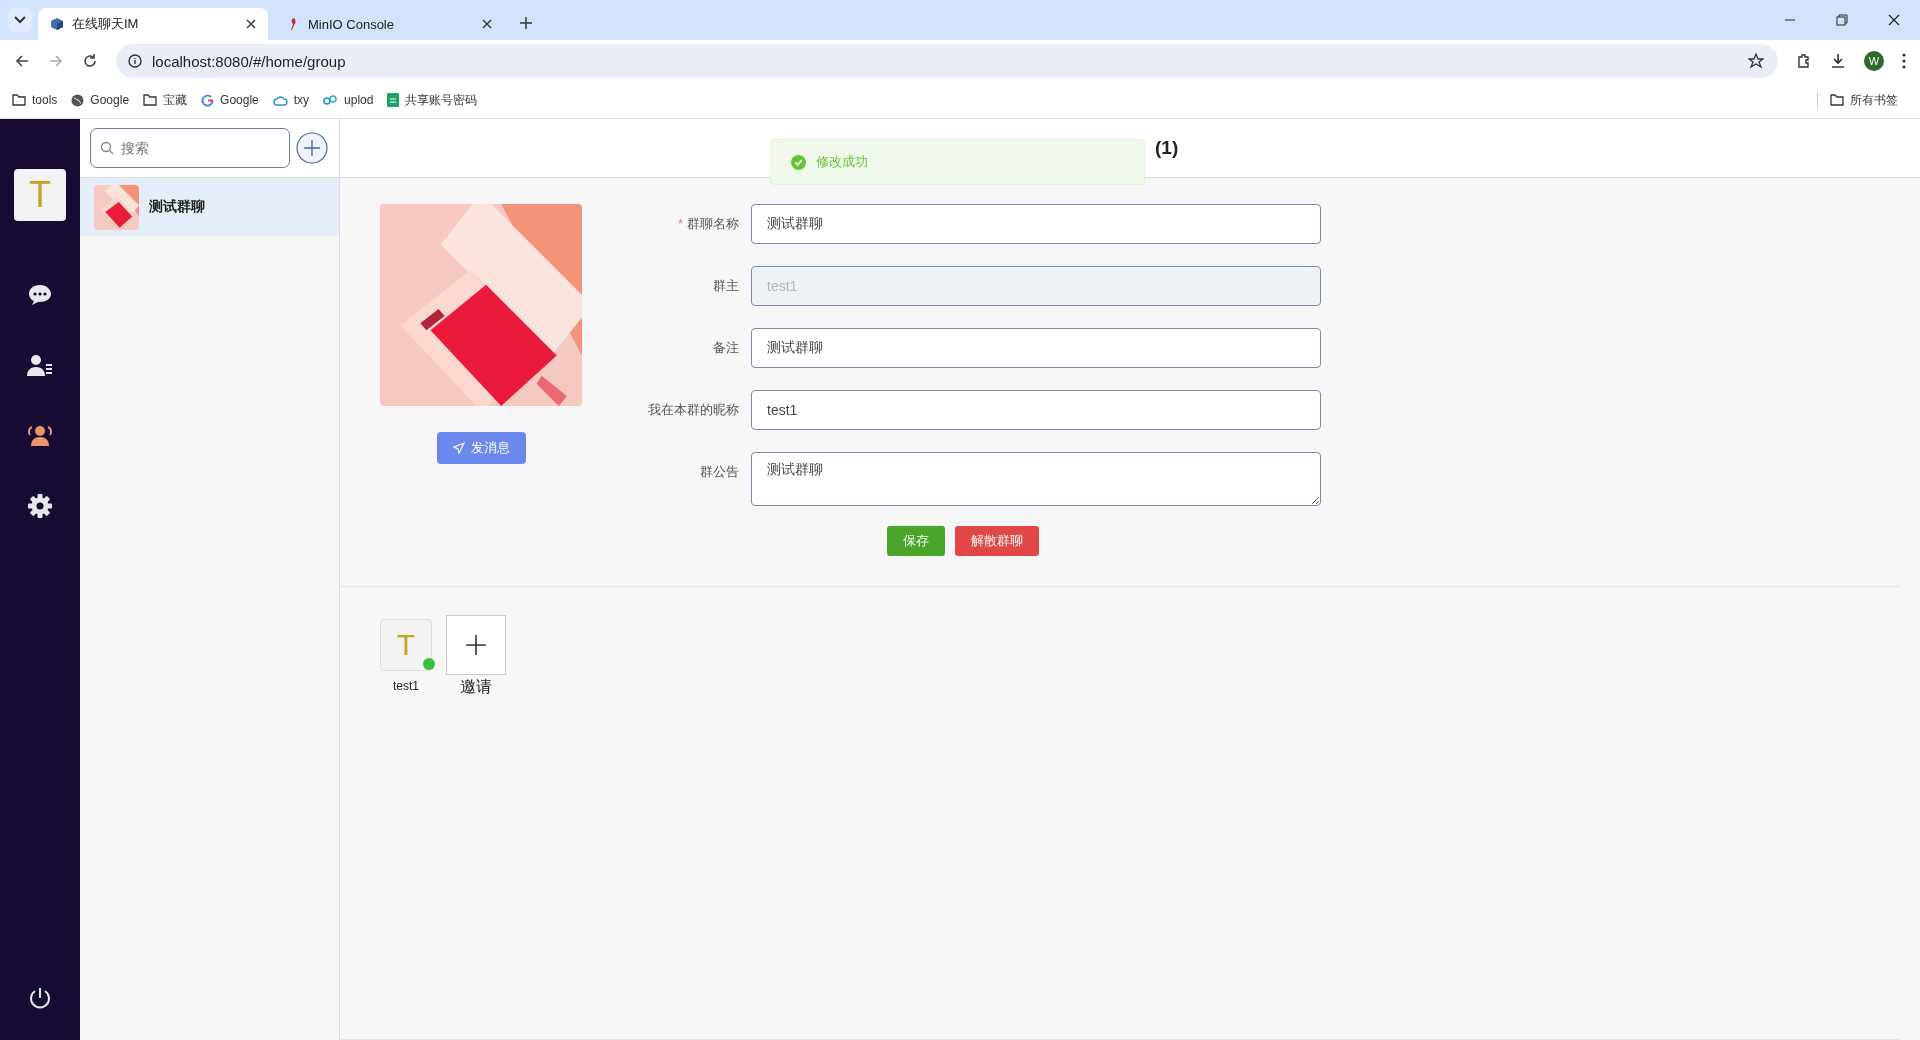  I want to click on star-icon, so click(1756, 61).